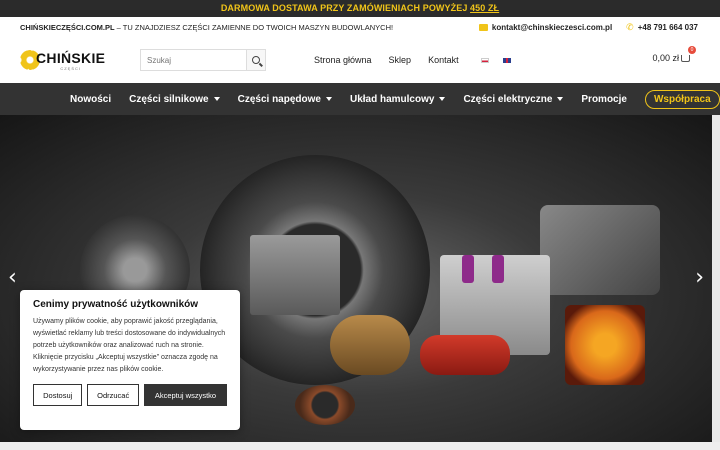 The width and height of the screenshot is (720, 450). Describe the element at coordinates (325, 405) in the screenshot. I see `seal-ring-image` at that location.